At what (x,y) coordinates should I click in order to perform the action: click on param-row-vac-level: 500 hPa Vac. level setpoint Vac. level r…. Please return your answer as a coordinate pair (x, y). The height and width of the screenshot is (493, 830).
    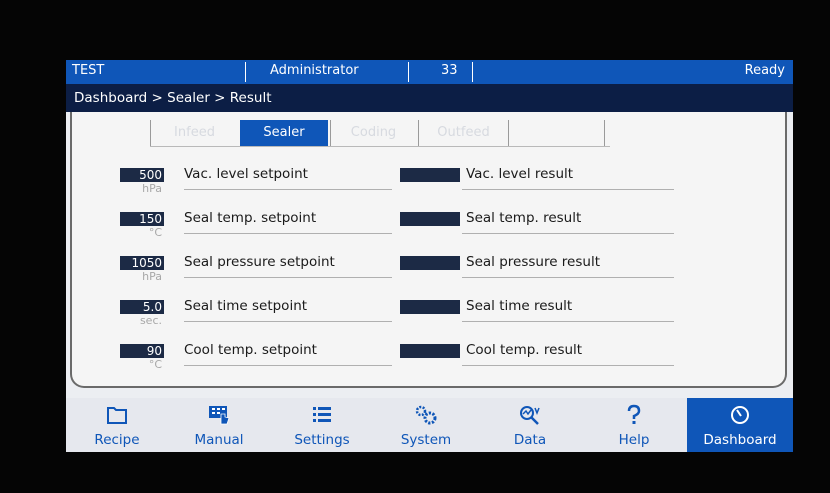
    Looking at the image, I should click on (428, 187).